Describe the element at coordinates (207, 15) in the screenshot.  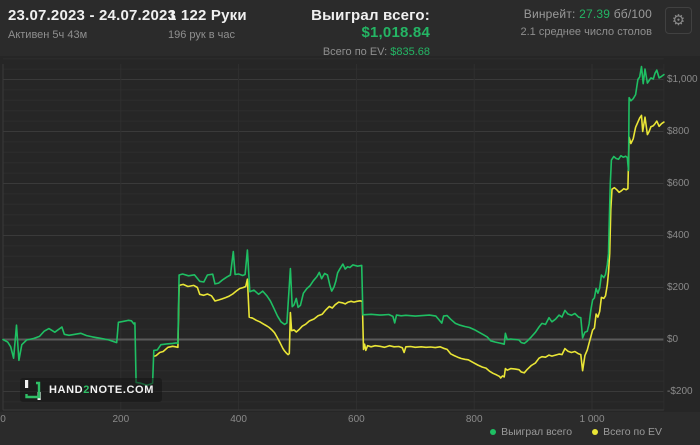
I see `hands-total: 1 122 Руки` at that location.